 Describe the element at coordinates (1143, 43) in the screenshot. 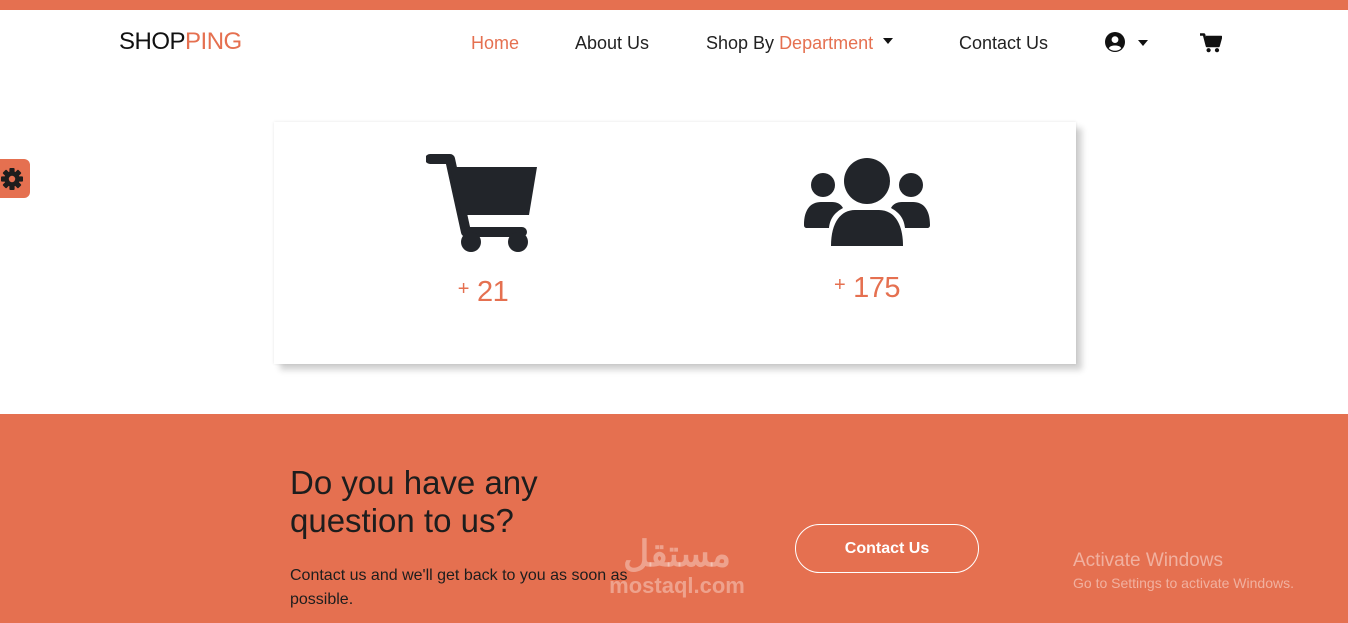

I see `user-menu-chevron-down-icon` at that location.